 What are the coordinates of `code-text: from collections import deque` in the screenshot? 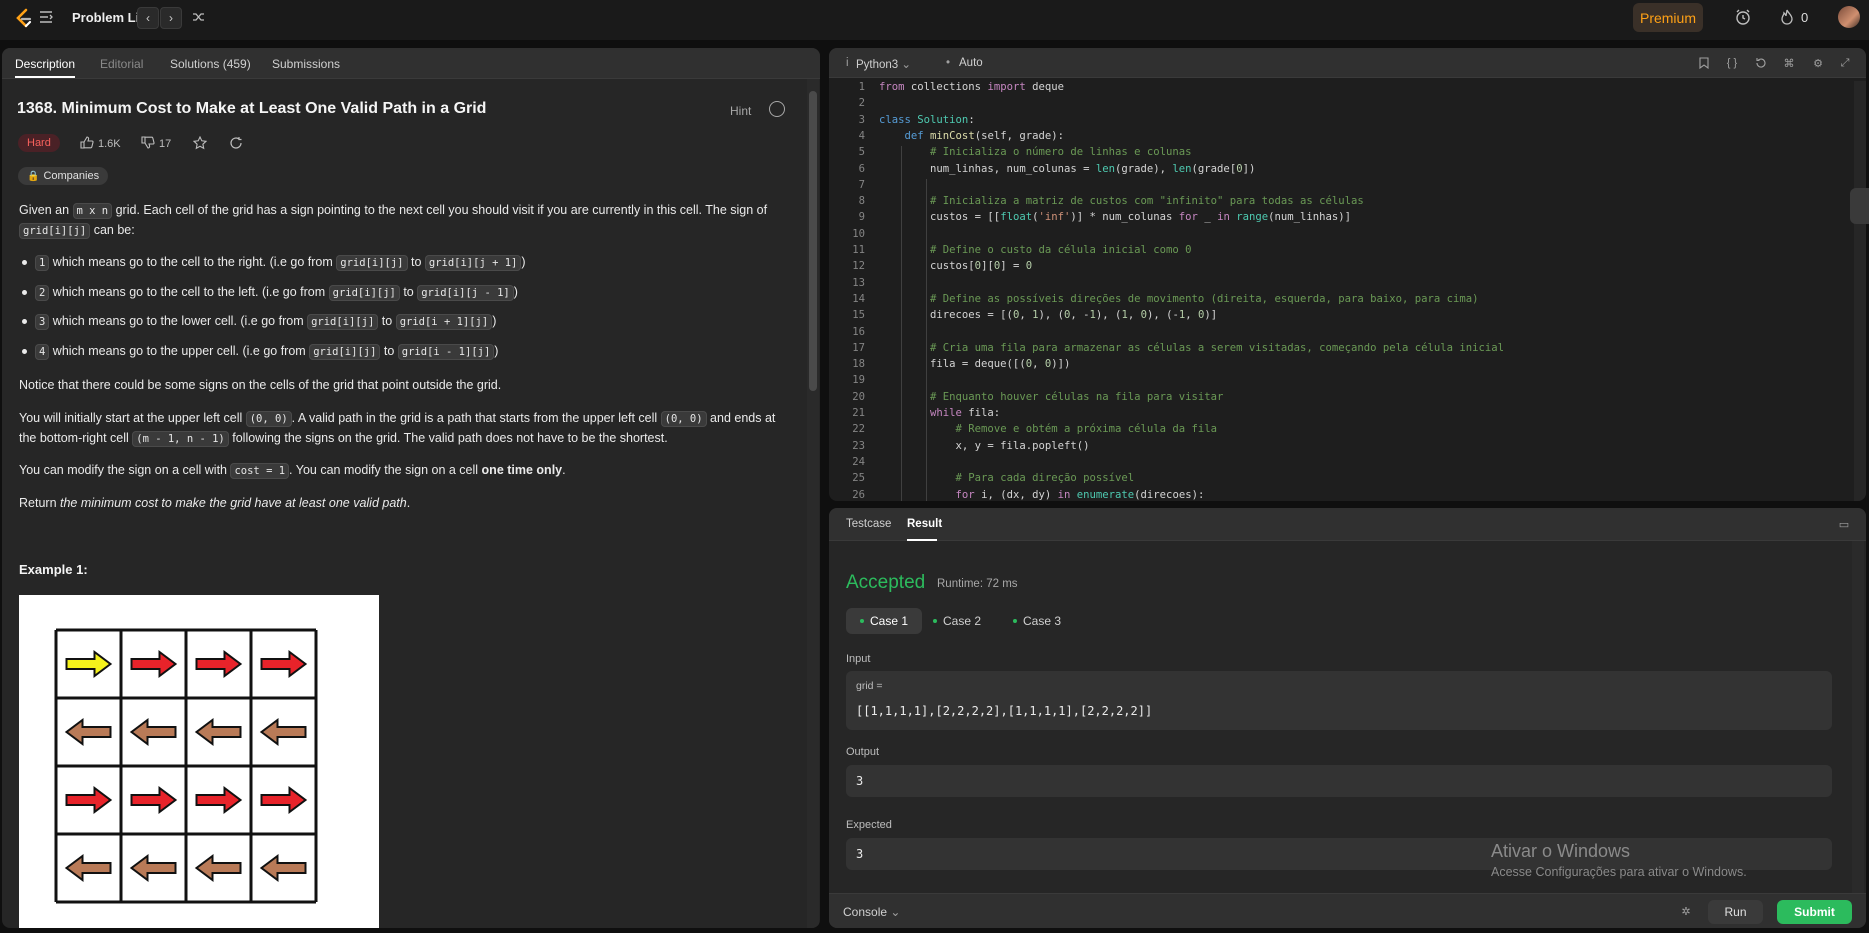 It's located at (971, 87).